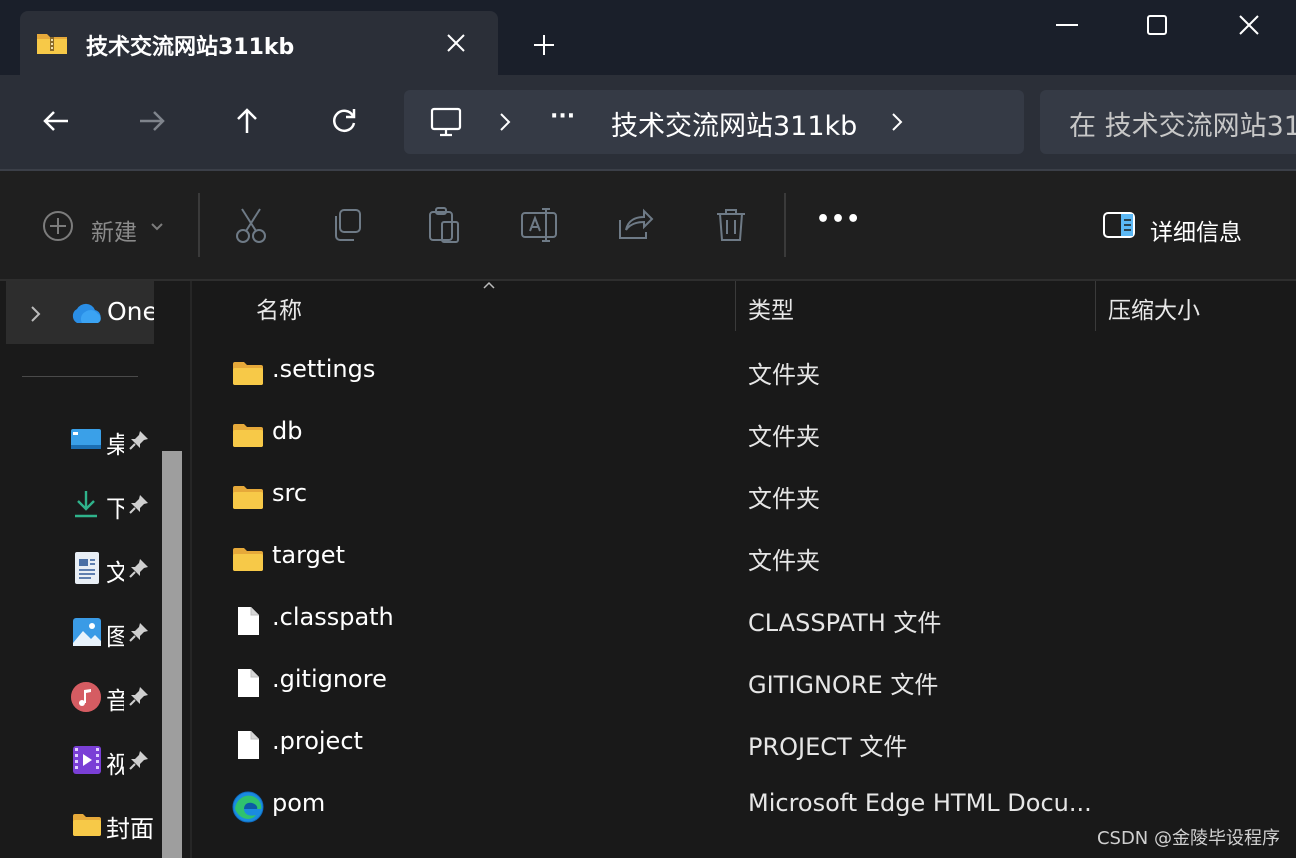 The image size is (1296, 858). I want to click on delete-icon, so click(731, 225).